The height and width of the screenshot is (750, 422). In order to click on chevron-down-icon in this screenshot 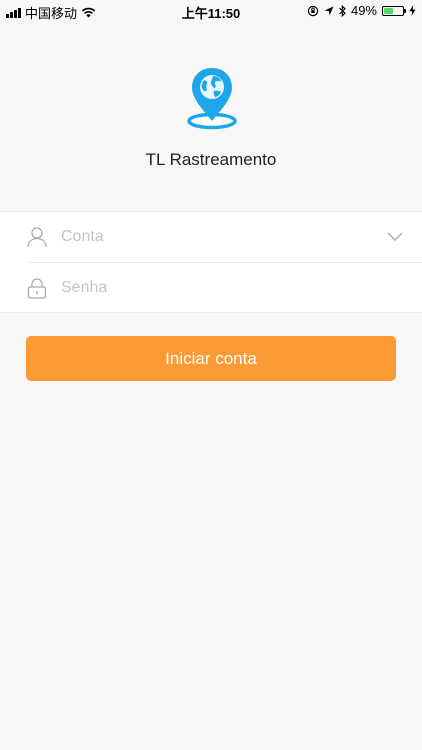, I will do `click(395, 236)`.